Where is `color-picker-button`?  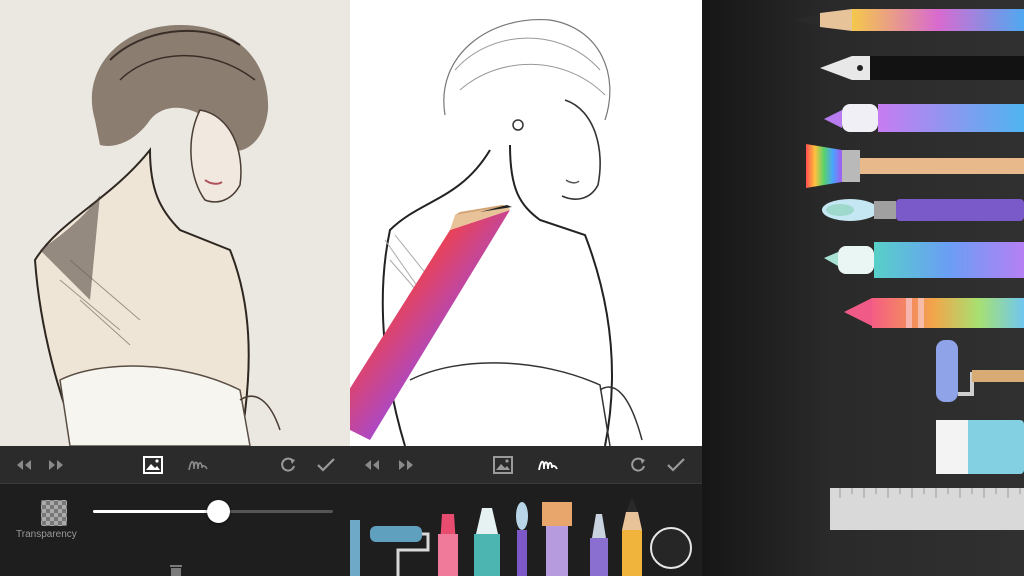 color-picker-button is located at coordinates (671, 548).